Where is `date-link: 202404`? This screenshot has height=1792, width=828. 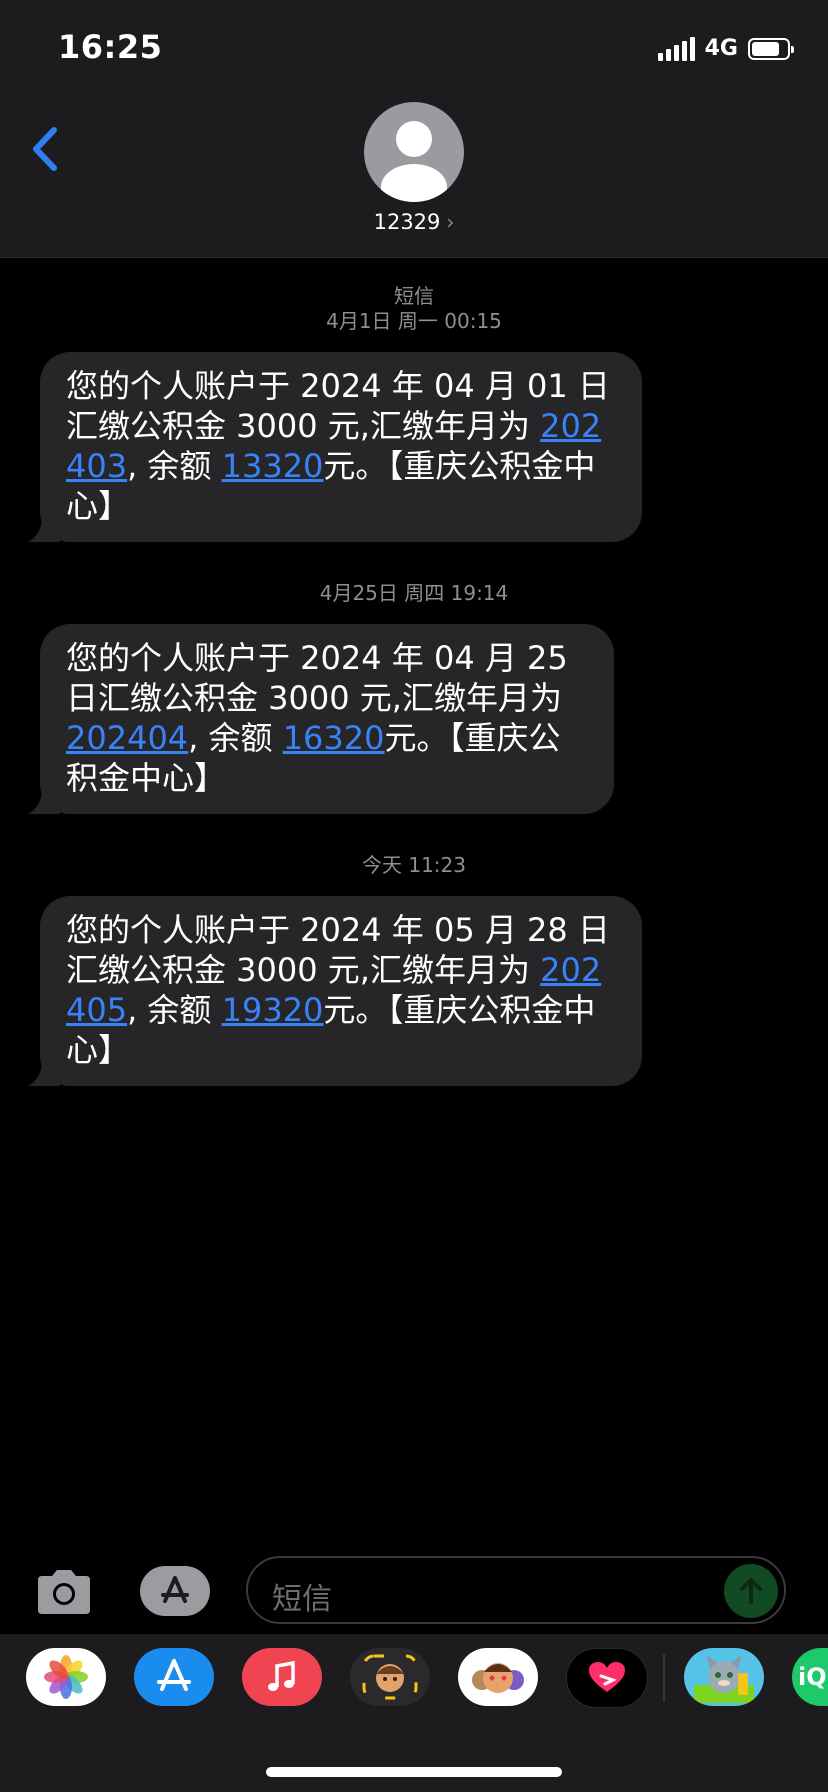 date-link: 202404 is located at coordinates (127, 738).